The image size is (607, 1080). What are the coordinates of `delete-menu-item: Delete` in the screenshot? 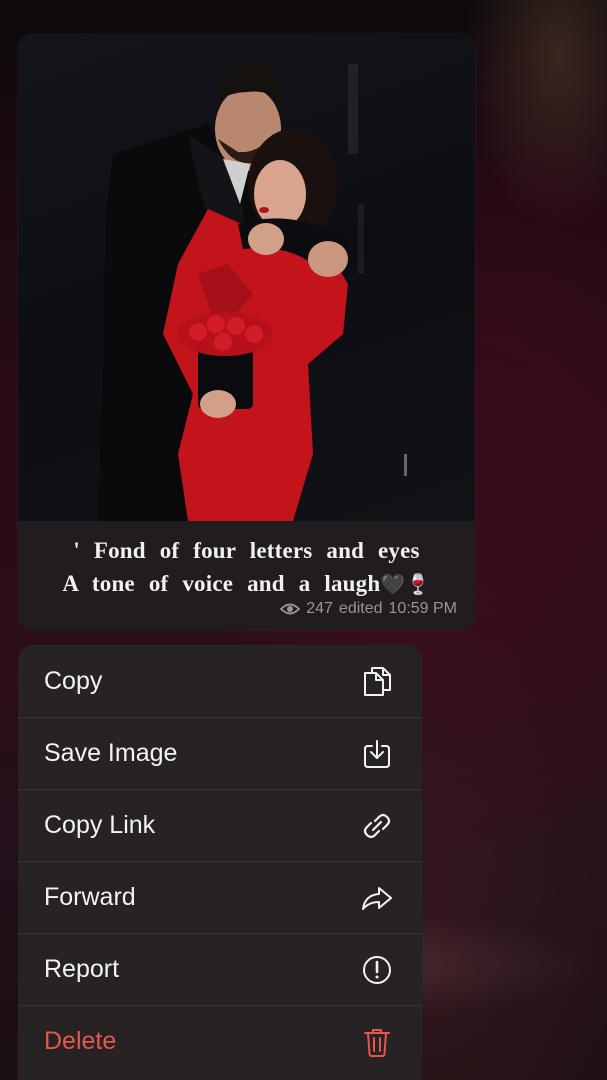 It's located at (220, 1041).